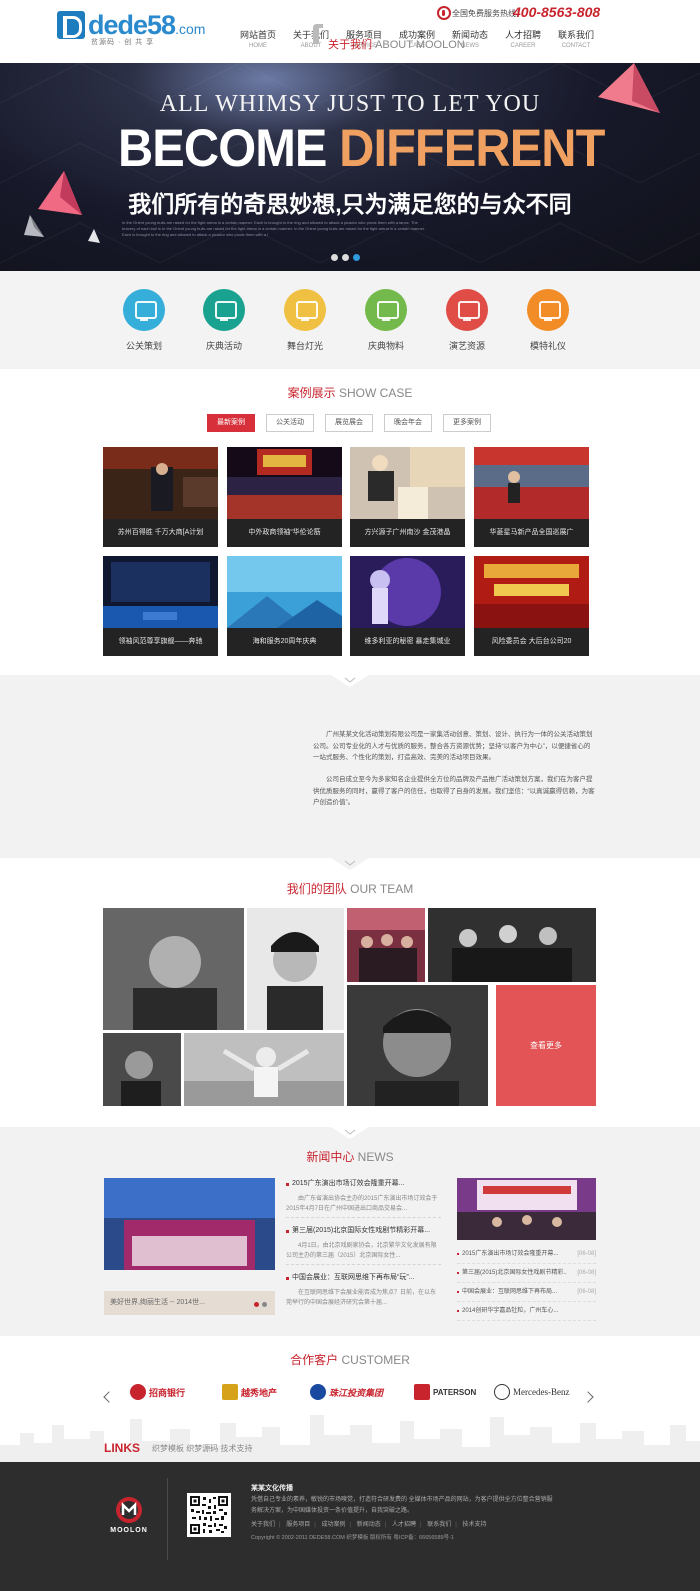 Image resolution: width=700 pixels, height=1591 pixels. Describe the element at coordinates (160, 533) in the screenshot. I see `case-caption: 苏州百得胜 千万大商[A计划` at that location.